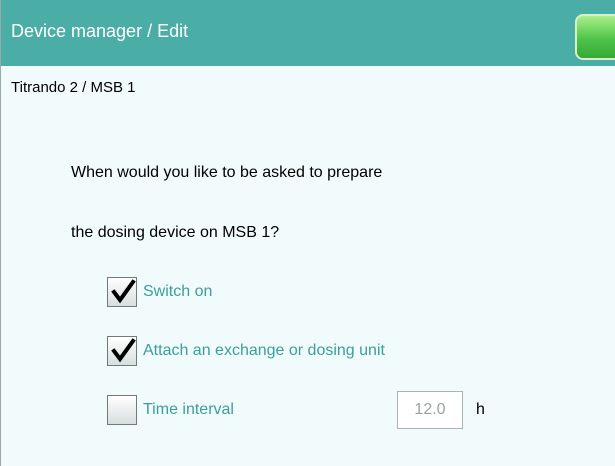 The width and height of the screenshot is (615, 466). What do you see at coordinates (480, 409) in the screenshot?
I see `time-interval-unit: h` at bounding box center [480, 409].